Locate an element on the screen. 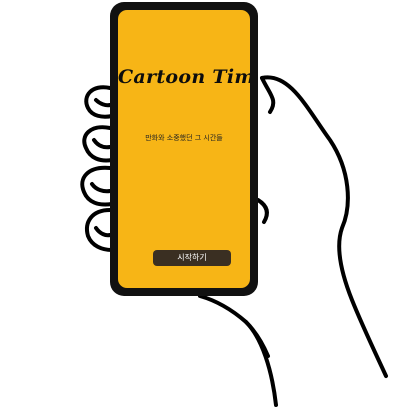 The height and width of the screenshot is (415, 414). start-button: 시작하기 is located at coordinates (192, 258).